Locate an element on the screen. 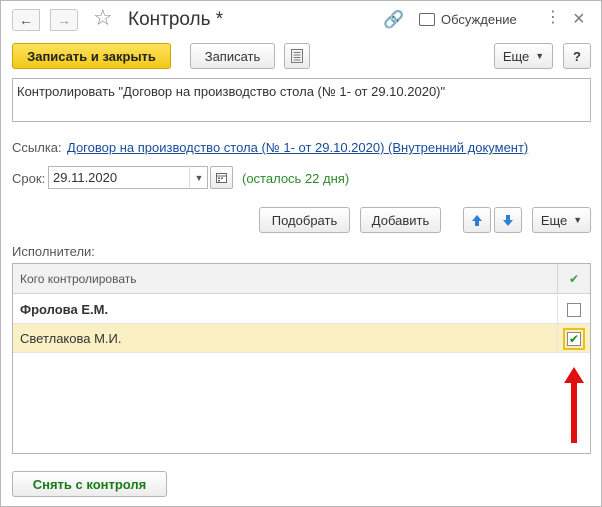 The width and height of the screenshot is (602, 507). forward-button: → is located at coordinates (64, 20).